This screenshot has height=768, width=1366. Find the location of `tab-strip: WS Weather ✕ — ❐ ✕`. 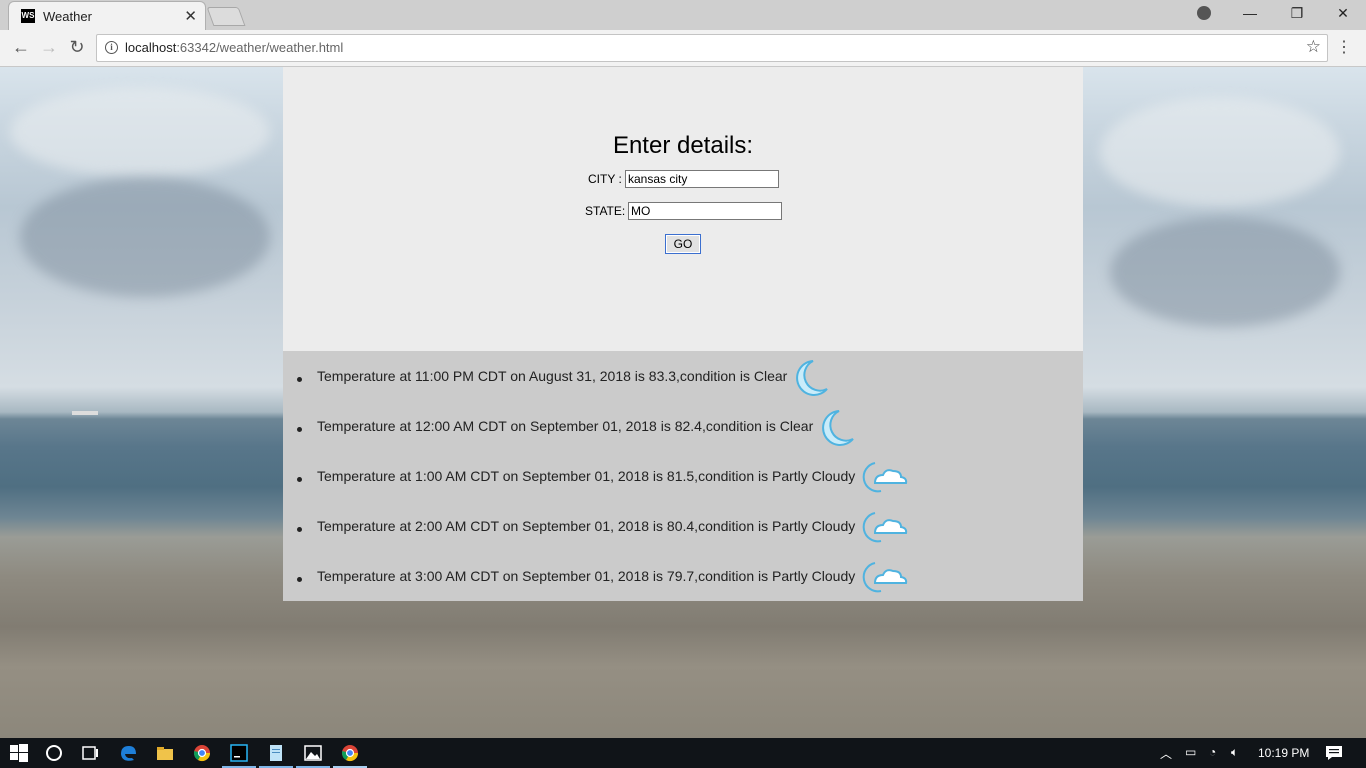

tab-strip: WS Weather ✕ — ❐ ✕ is located at coordinates (683, 15).